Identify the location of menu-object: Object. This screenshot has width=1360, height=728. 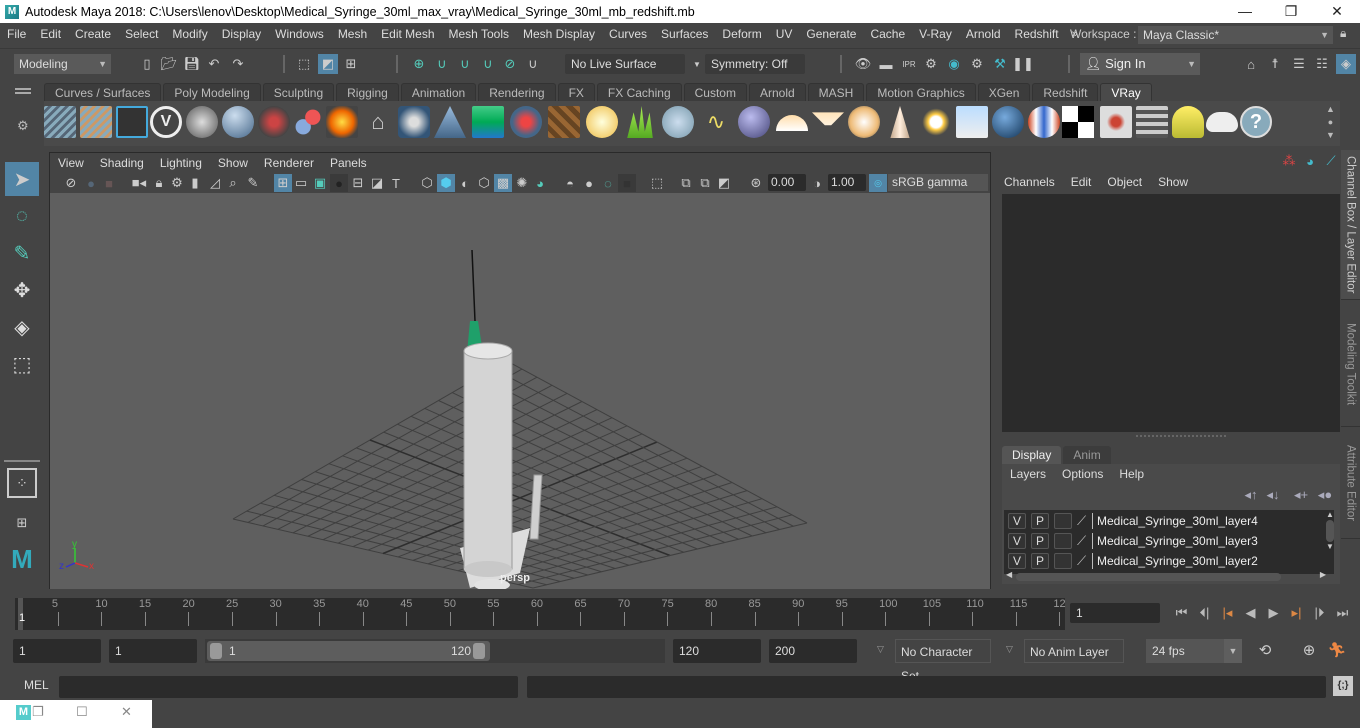
(1124, 182).